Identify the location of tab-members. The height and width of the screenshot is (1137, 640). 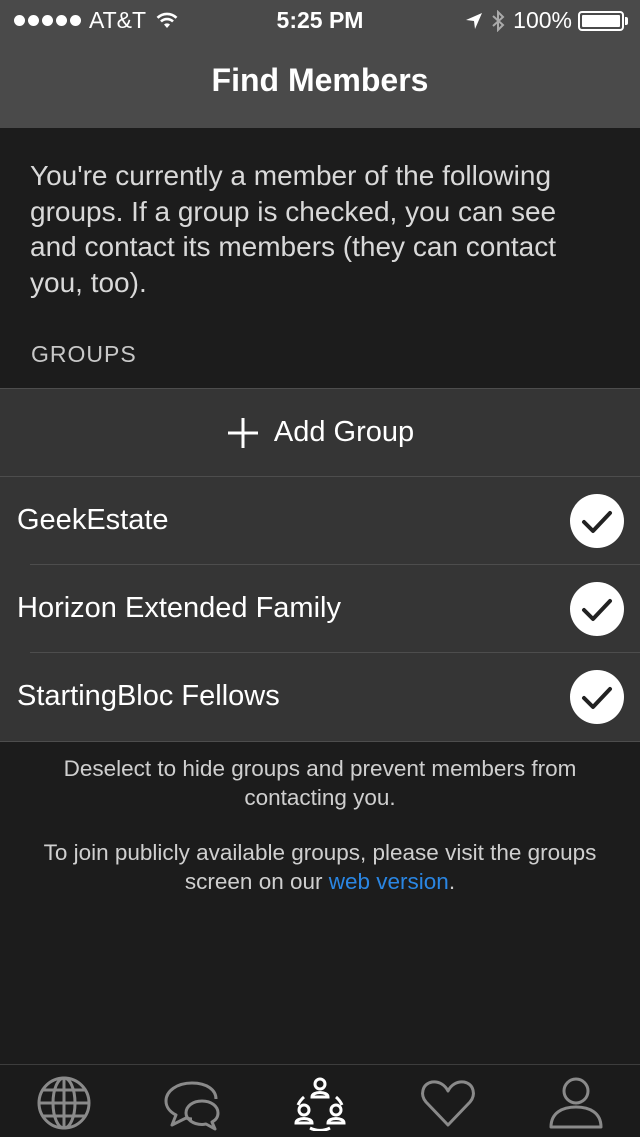
(320, 1103).